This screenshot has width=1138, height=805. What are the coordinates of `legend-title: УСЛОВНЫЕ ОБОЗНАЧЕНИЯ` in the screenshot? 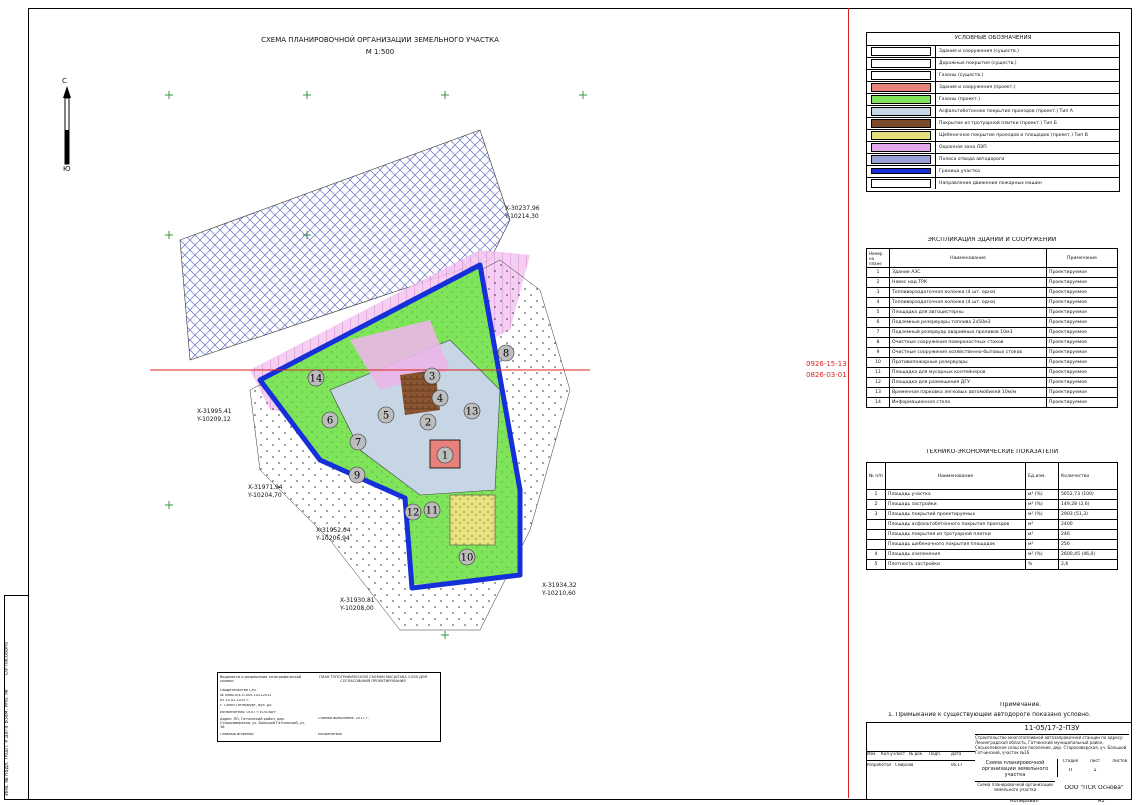 It's located at (993, 38).